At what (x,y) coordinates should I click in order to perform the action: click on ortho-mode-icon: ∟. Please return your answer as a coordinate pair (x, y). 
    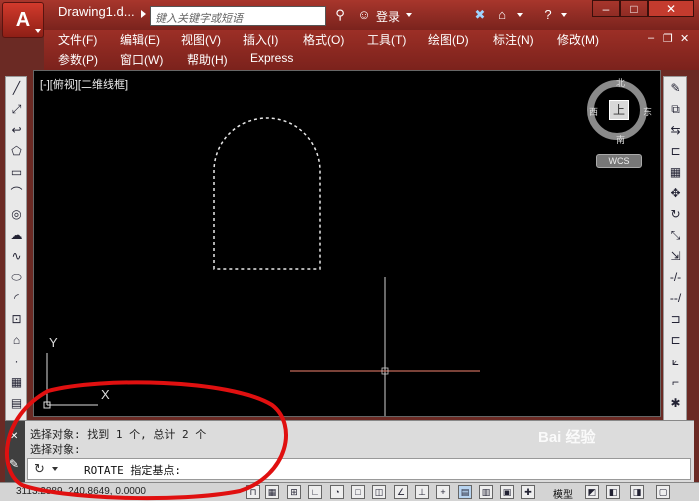
    Looking at the image, I should click on (315, 492).